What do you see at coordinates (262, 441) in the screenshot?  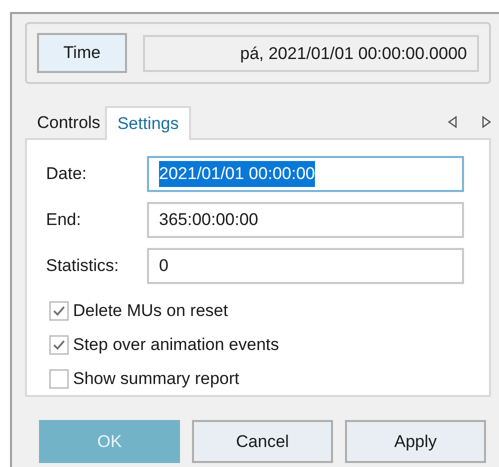 I see `dialog-button: Cancel` at bounding box center [262, 441].